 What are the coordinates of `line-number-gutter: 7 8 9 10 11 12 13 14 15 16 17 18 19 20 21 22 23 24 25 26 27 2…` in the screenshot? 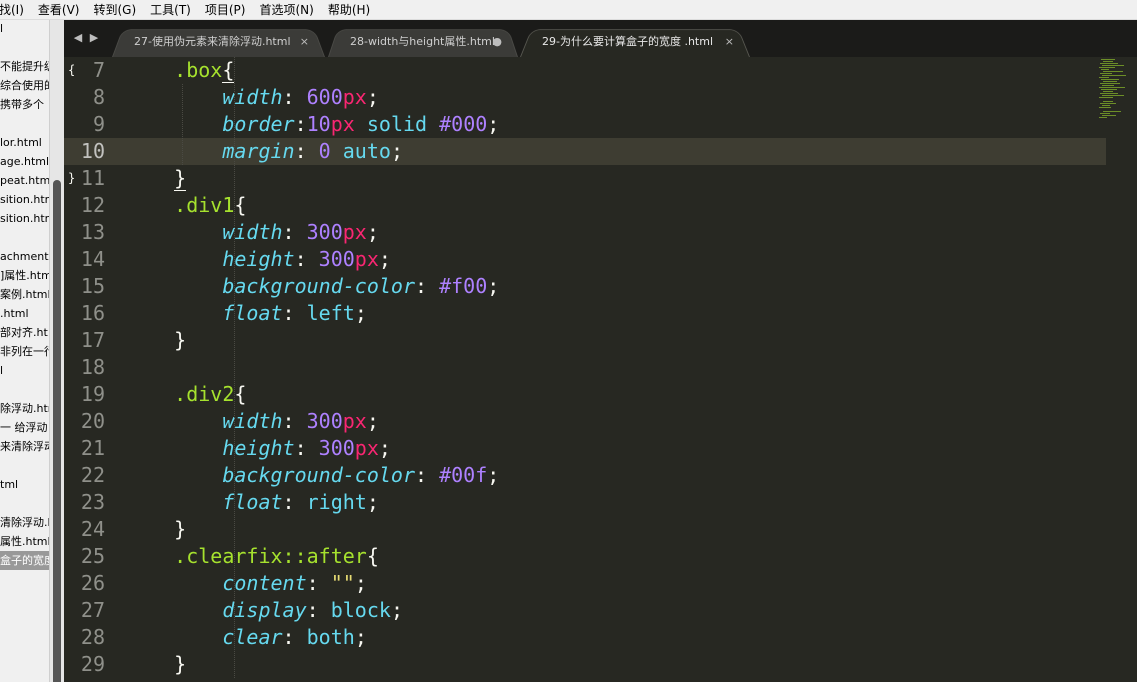 It's located at (95, 369).